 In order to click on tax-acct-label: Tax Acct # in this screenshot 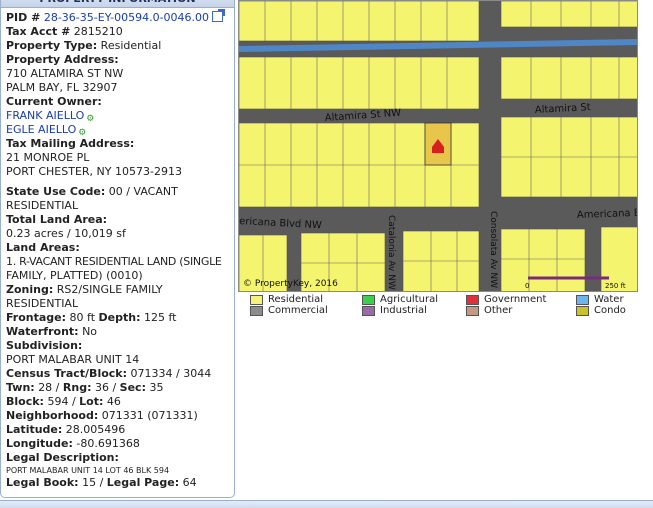, I will do `click(38, 31)`.